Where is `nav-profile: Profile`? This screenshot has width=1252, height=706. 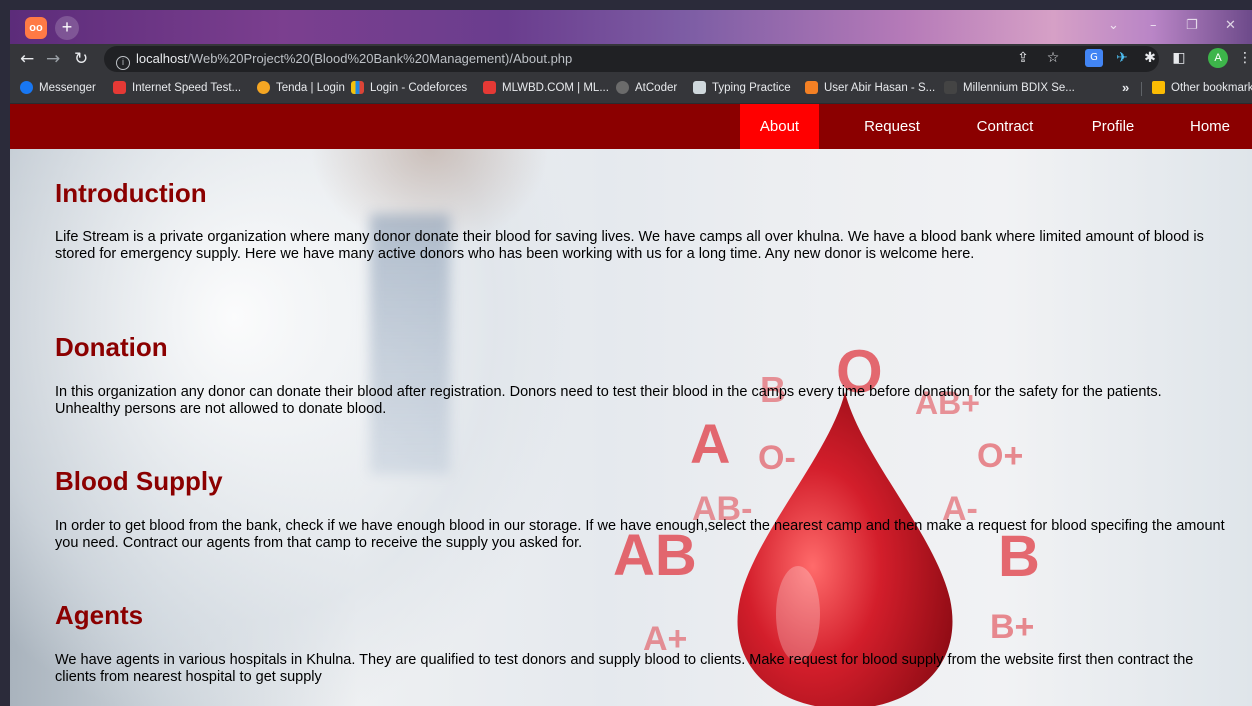 nav-profile: Profile is located at coordinates (1113, 126).